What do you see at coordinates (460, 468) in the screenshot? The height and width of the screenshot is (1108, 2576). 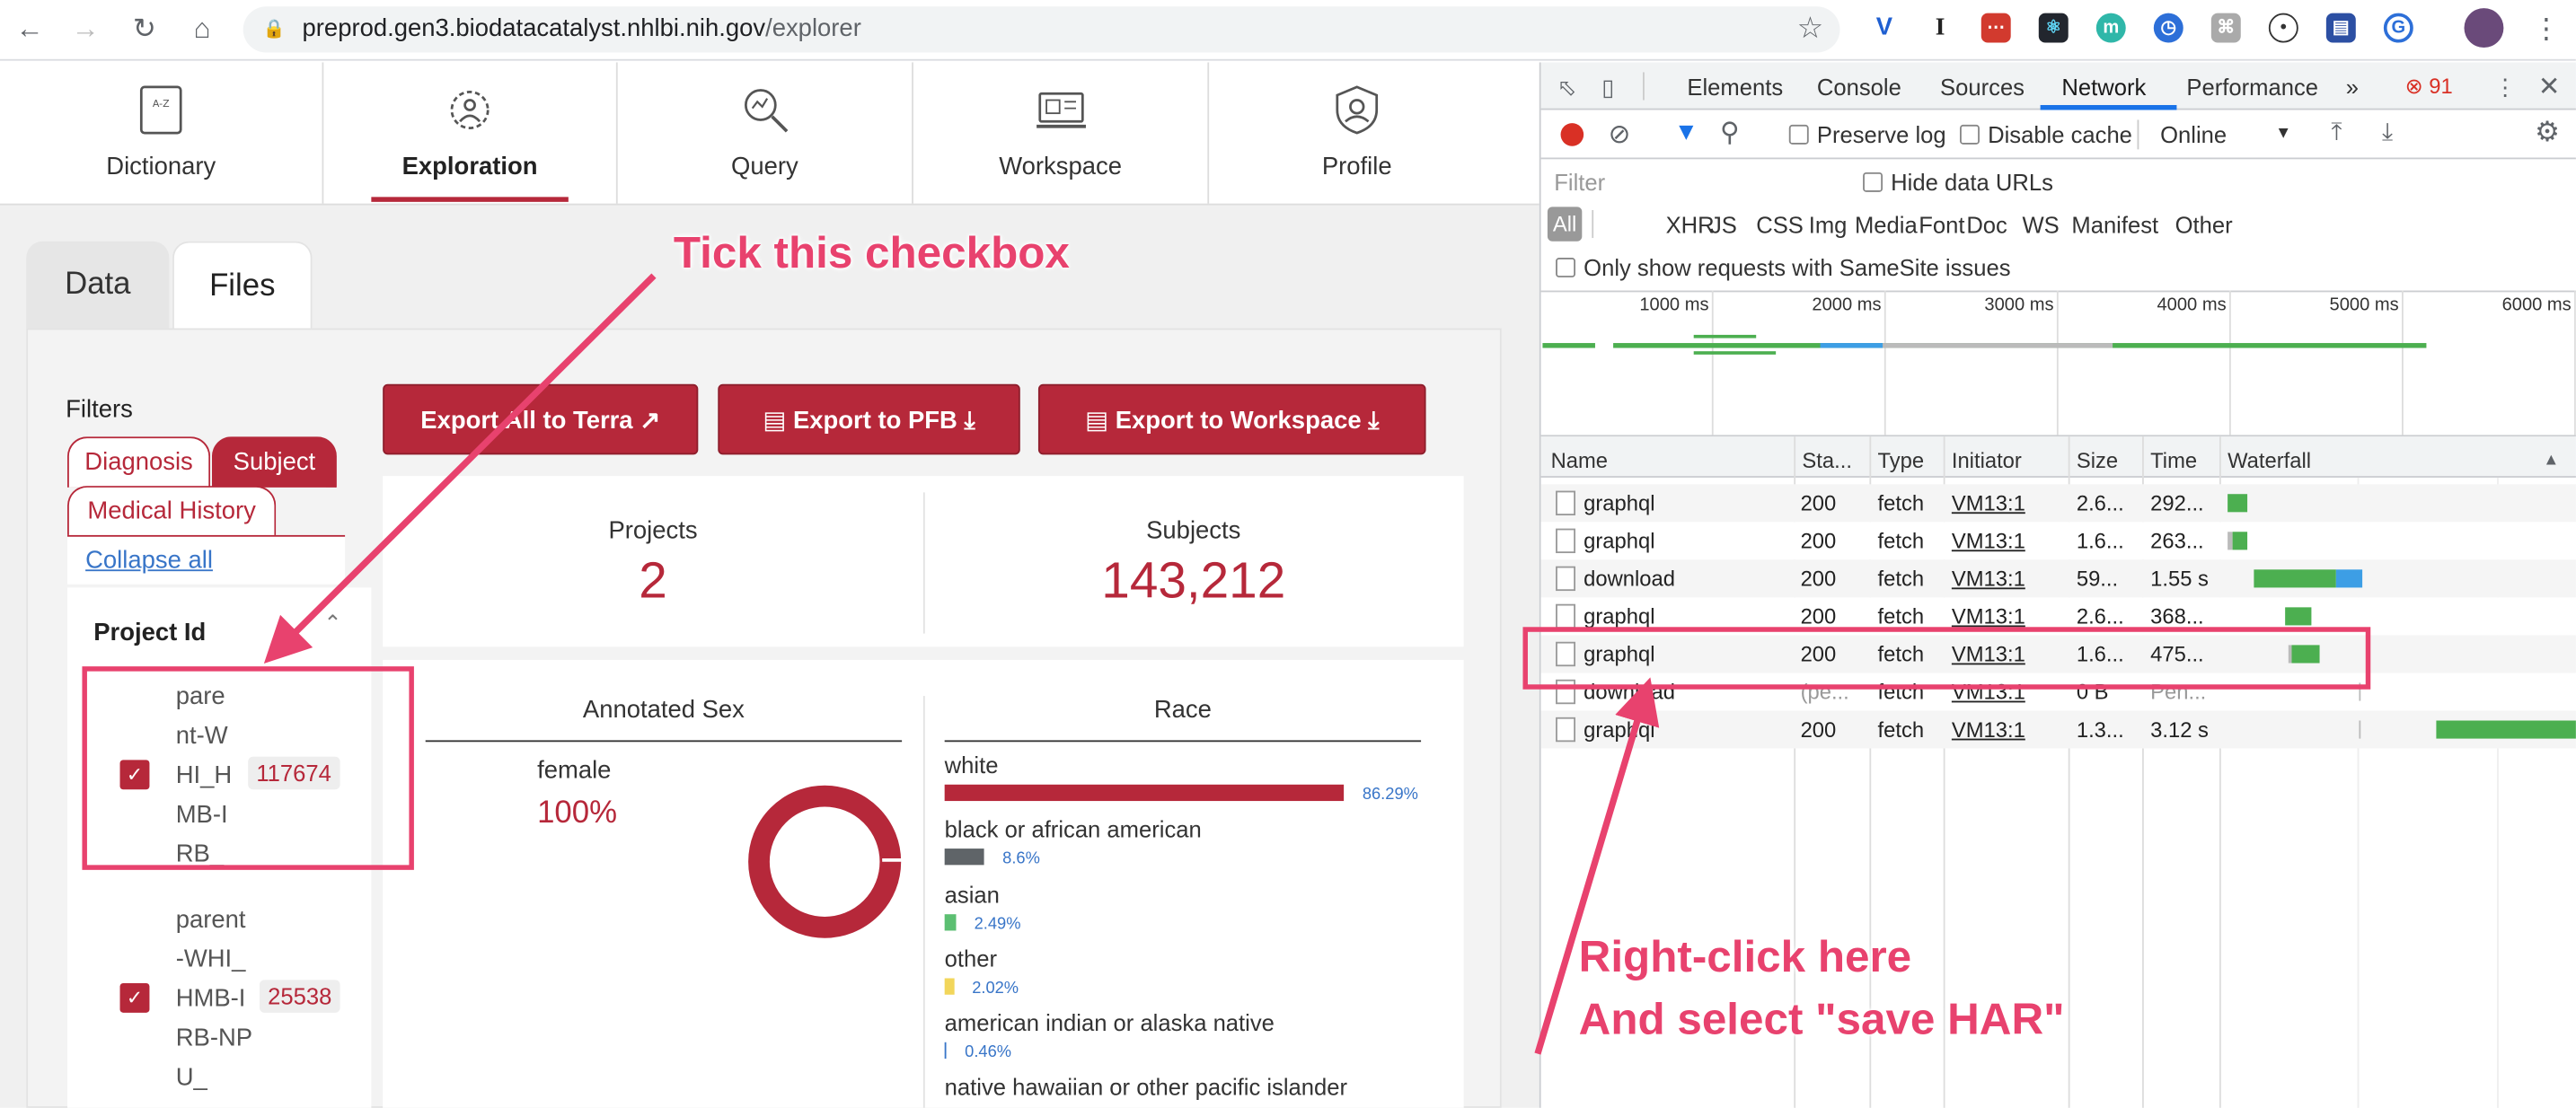 I see `arrow-to-checkbox` at bounding box center [460, 468].